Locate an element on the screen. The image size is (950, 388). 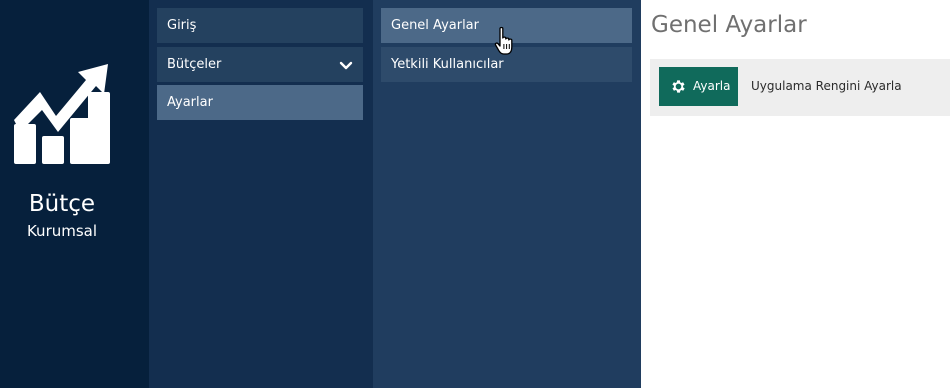
hand-pointer-icon is located at coordinates (503, 40).